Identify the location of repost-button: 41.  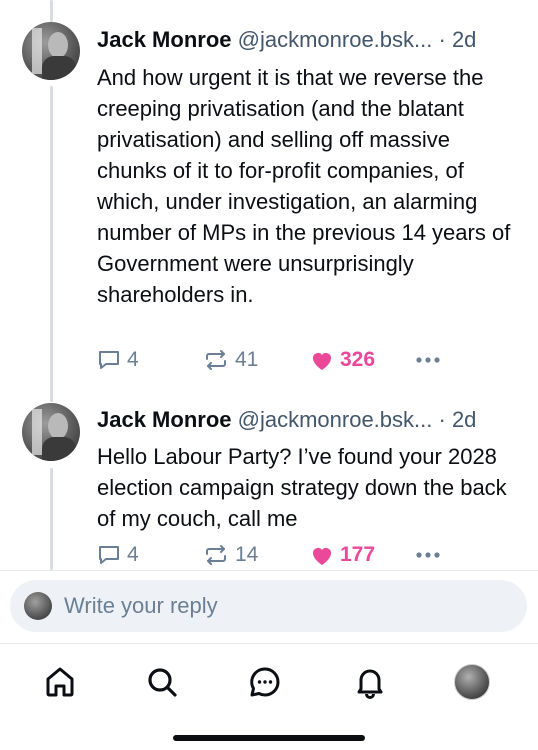
(230, 360).